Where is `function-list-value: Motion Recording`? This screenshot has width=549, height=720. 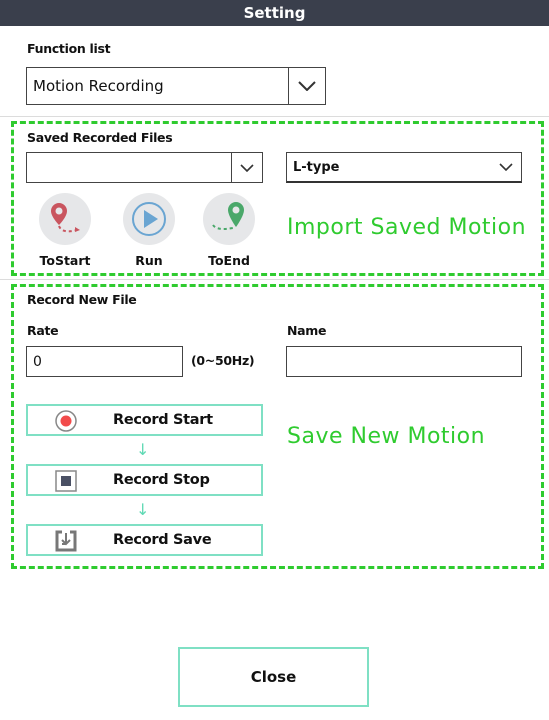
function-list-value: Motion Recording is located at coordinates (98, 86).